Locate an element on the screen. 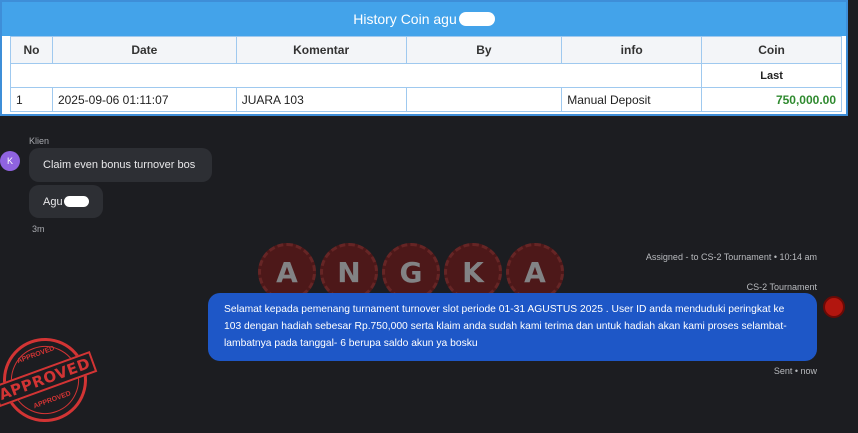 Image resolution: width=858 pixels, height=433 pixels. cell-coin: 750,000.00 is located at coordinates (771, 99).